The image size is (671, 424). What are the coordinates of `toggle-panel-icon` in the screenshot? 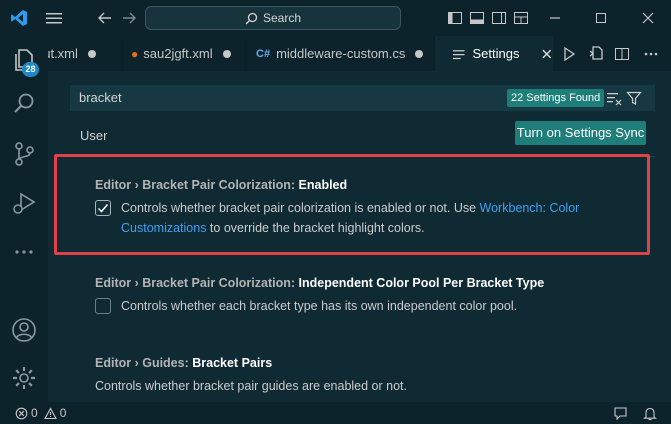 It's located at (477, 18).